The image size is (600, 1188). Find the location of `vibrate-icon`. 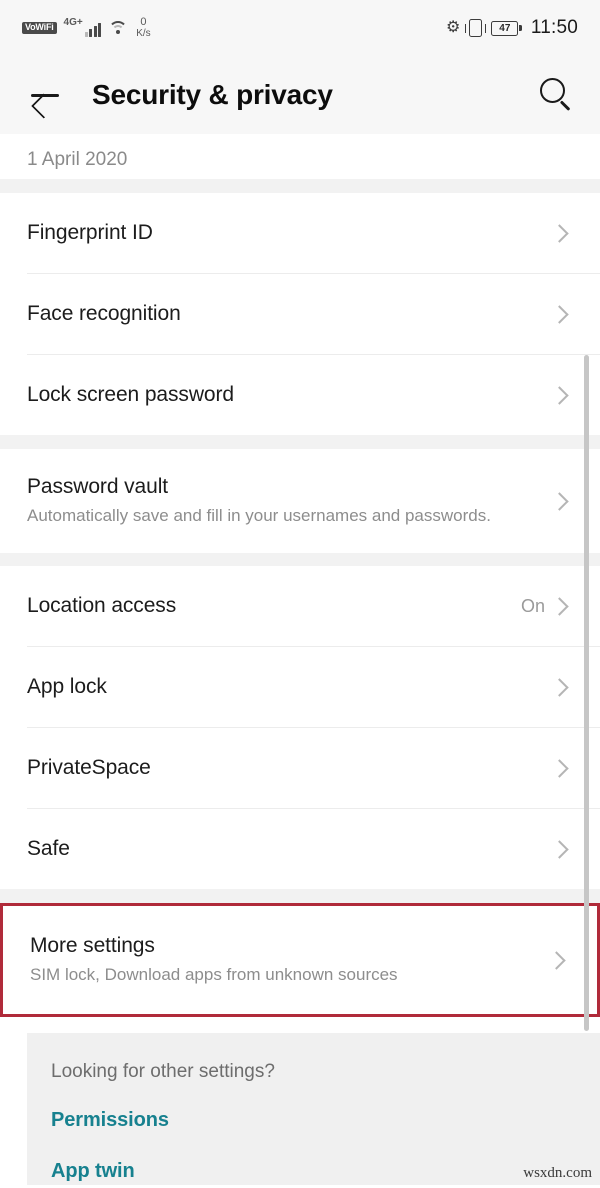

vibrate-icon is located at coordinates (476, 28).